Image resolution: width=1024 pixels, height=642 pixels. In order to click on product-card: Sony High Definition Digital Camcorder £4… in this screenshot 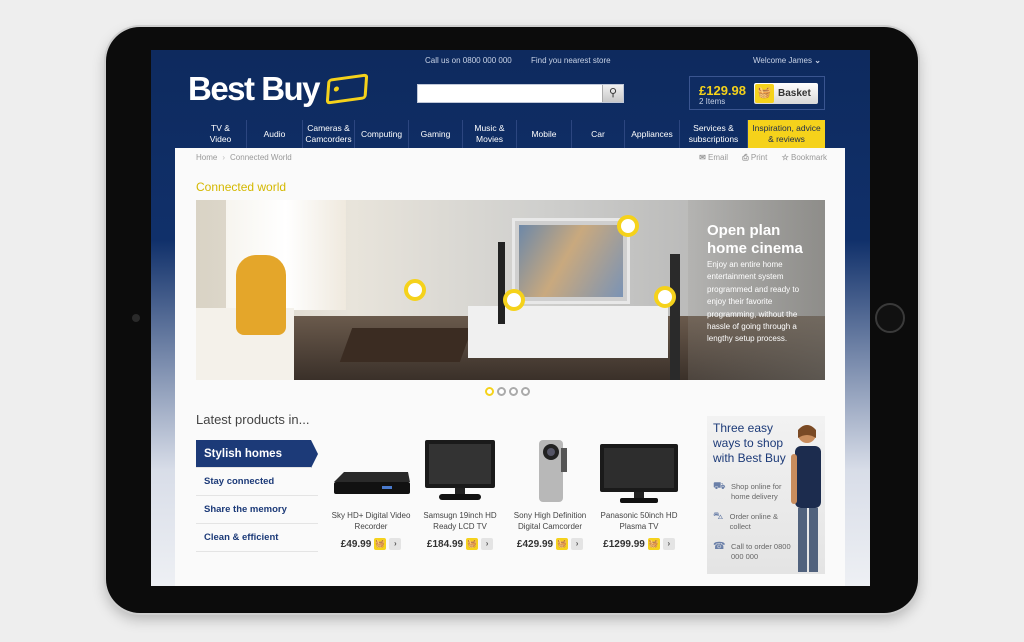, I will do `click(550, 494)`.